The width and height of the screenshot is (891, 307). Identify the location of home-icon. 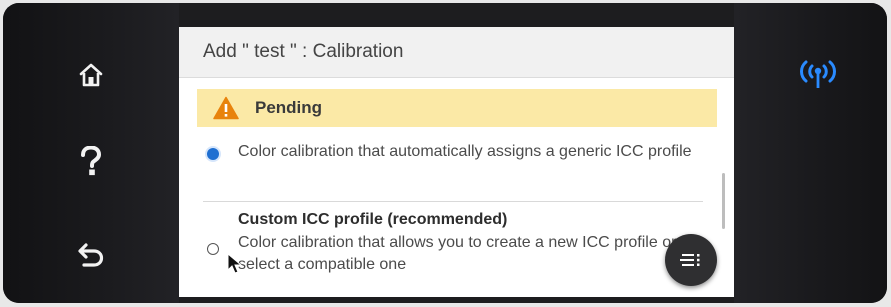
(91, 75).